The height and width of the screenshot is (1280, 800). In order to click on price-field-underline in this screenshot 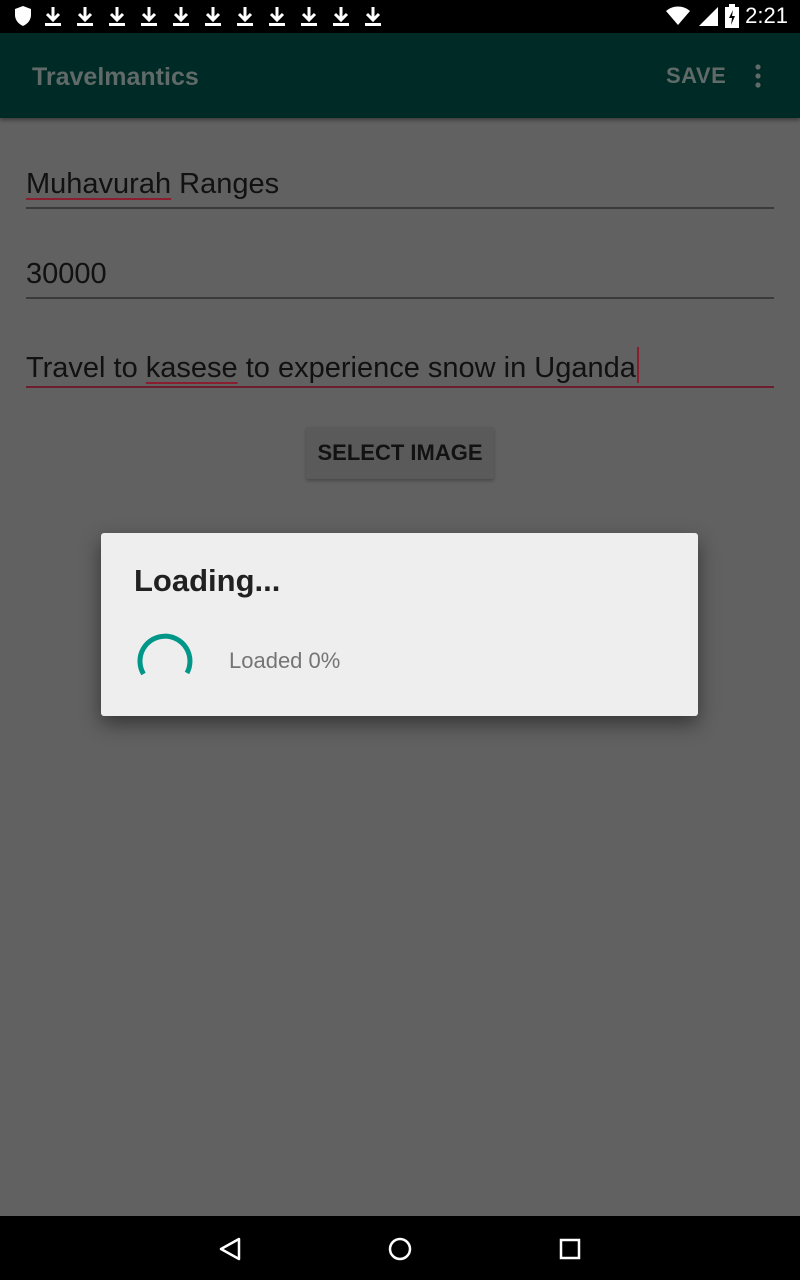, I will do `click(400, 298)`.